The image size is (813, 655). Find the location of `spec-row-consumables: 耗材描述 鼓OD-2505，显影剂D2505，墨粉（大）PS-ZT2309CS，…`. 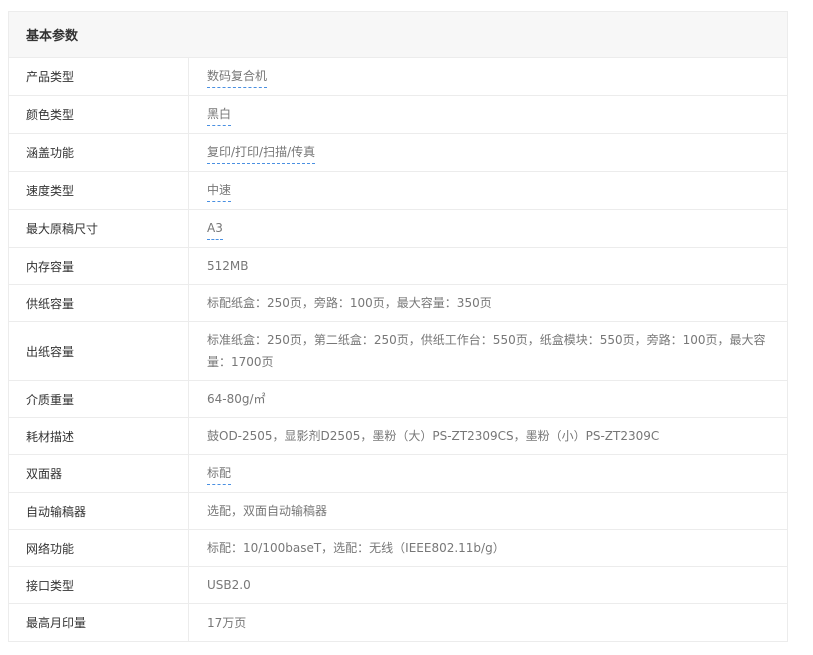

spec-row-consumables: 耗材描述 鼓OD-2505，显影剂D2505，墨粉（大）PS-ZT2309CS，… is located at coordinates (398, 436).